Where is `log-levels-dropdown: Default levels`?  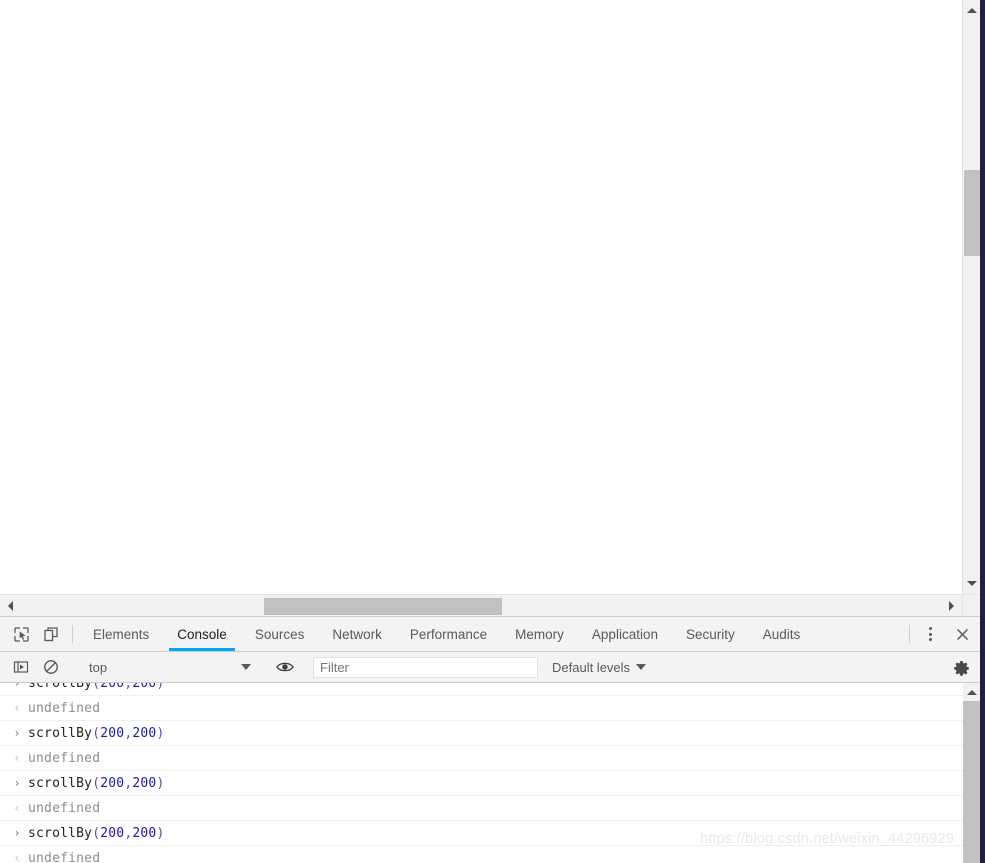 log-levels-dropdown: Default levels is located at coordinates (599, 667).